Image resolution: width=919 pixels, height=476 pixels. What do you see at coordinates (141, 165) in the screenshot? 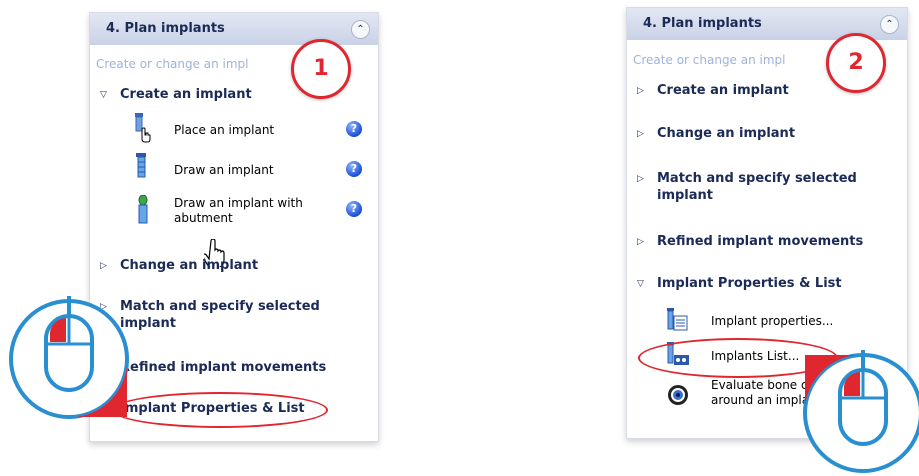
I see `implant-icon` at bounding box center [141, 165].